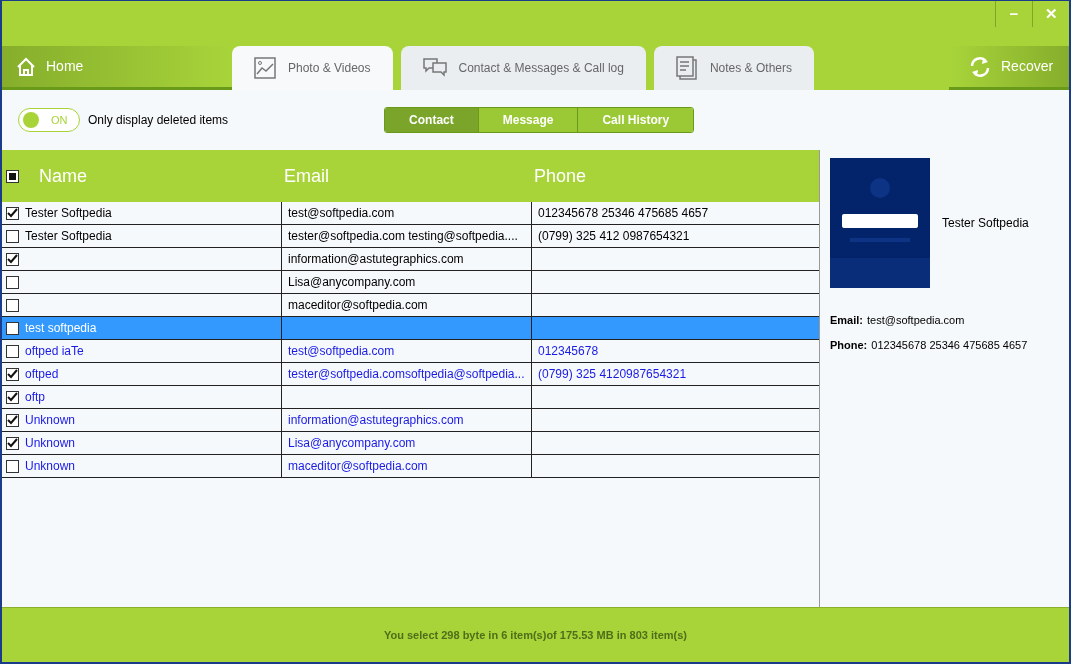  What do you see at coordinates (35, 397) in the screenshot?
I see `name-cell-text: oftp` at bounding box center [35, 397].